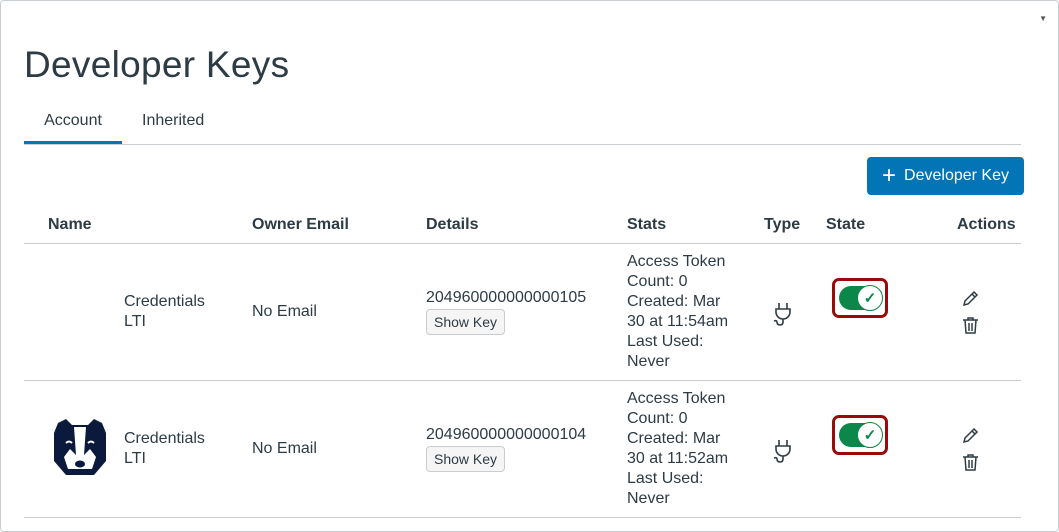  Describe the element at coordinates (889, 175) in the screenshot. I see `plus-icon: +` at that location.